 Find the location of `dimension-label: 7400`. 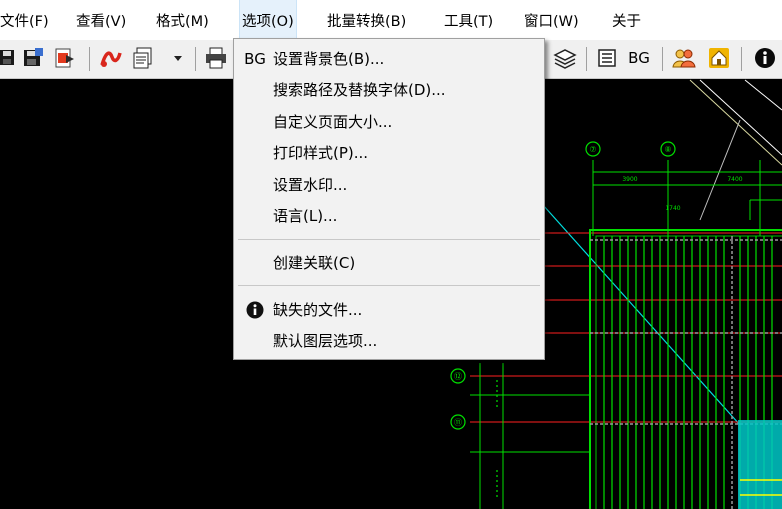

dimension-label: 7400 is located at coordinates (734, 179).